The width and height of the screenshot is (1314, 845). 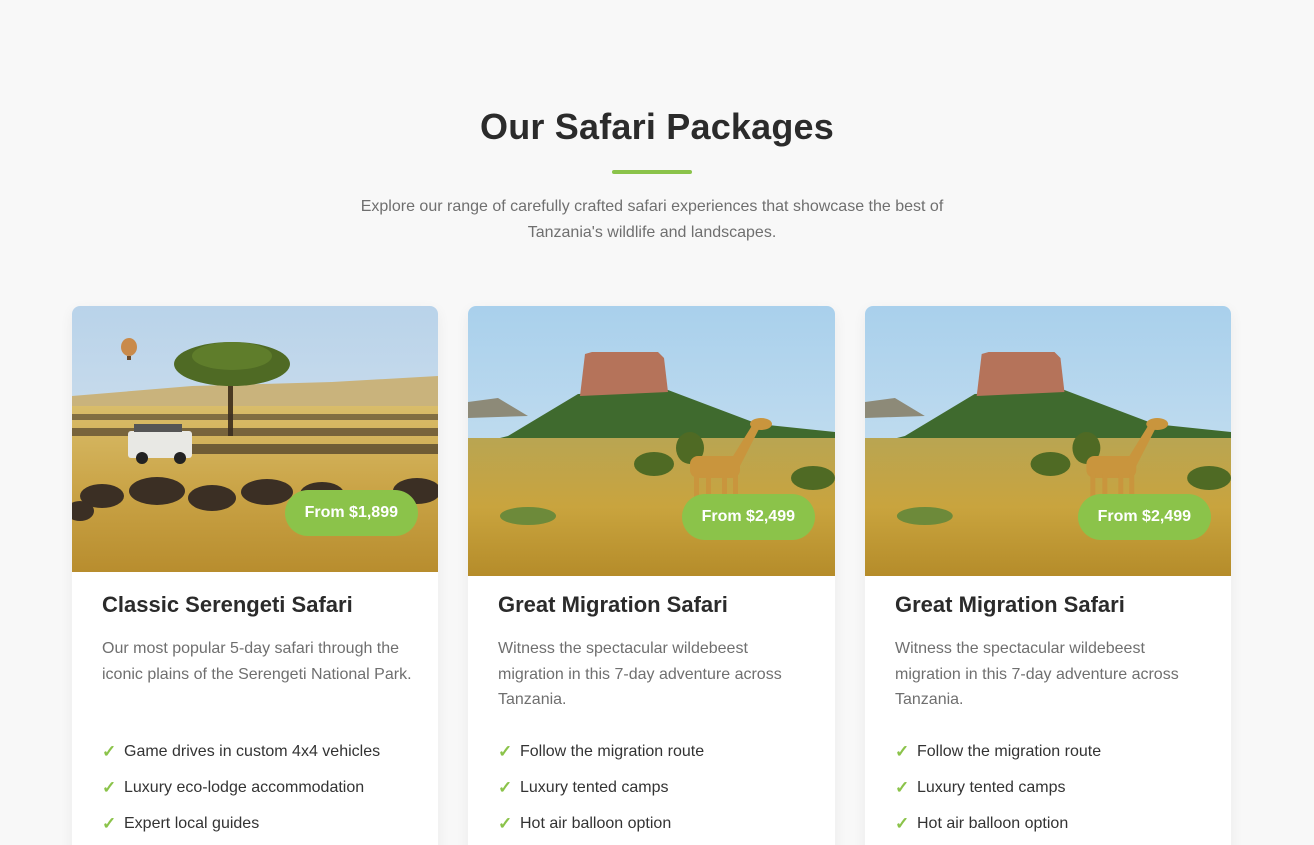 What do you see at coordinates (192, 823) in the screenshot?
I see `feature-label: Expert local guides` at bounding box center [192, 823].